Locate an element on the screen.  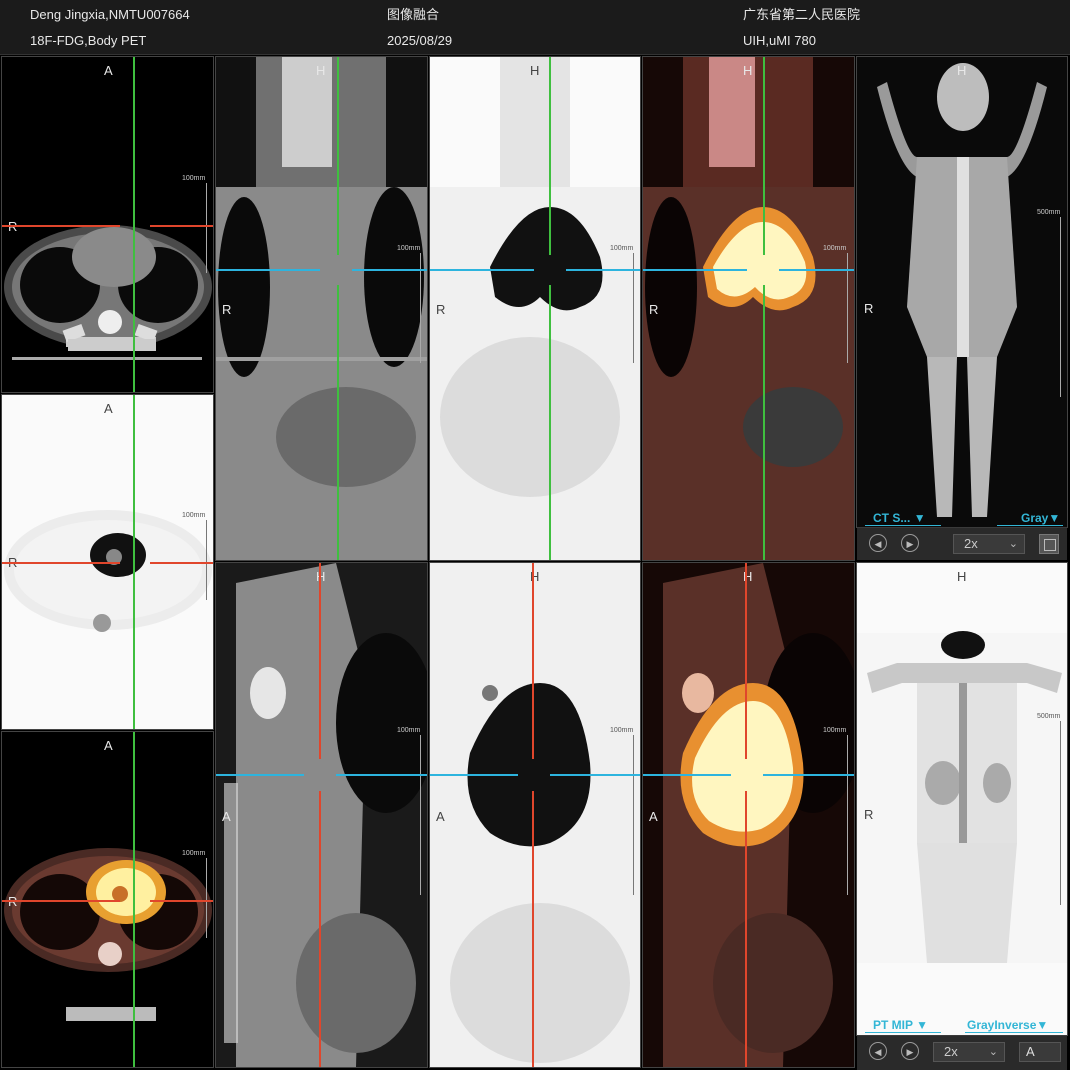
coronal-fusion-viewport: H R 100mm is located at coordinates (748, 308).